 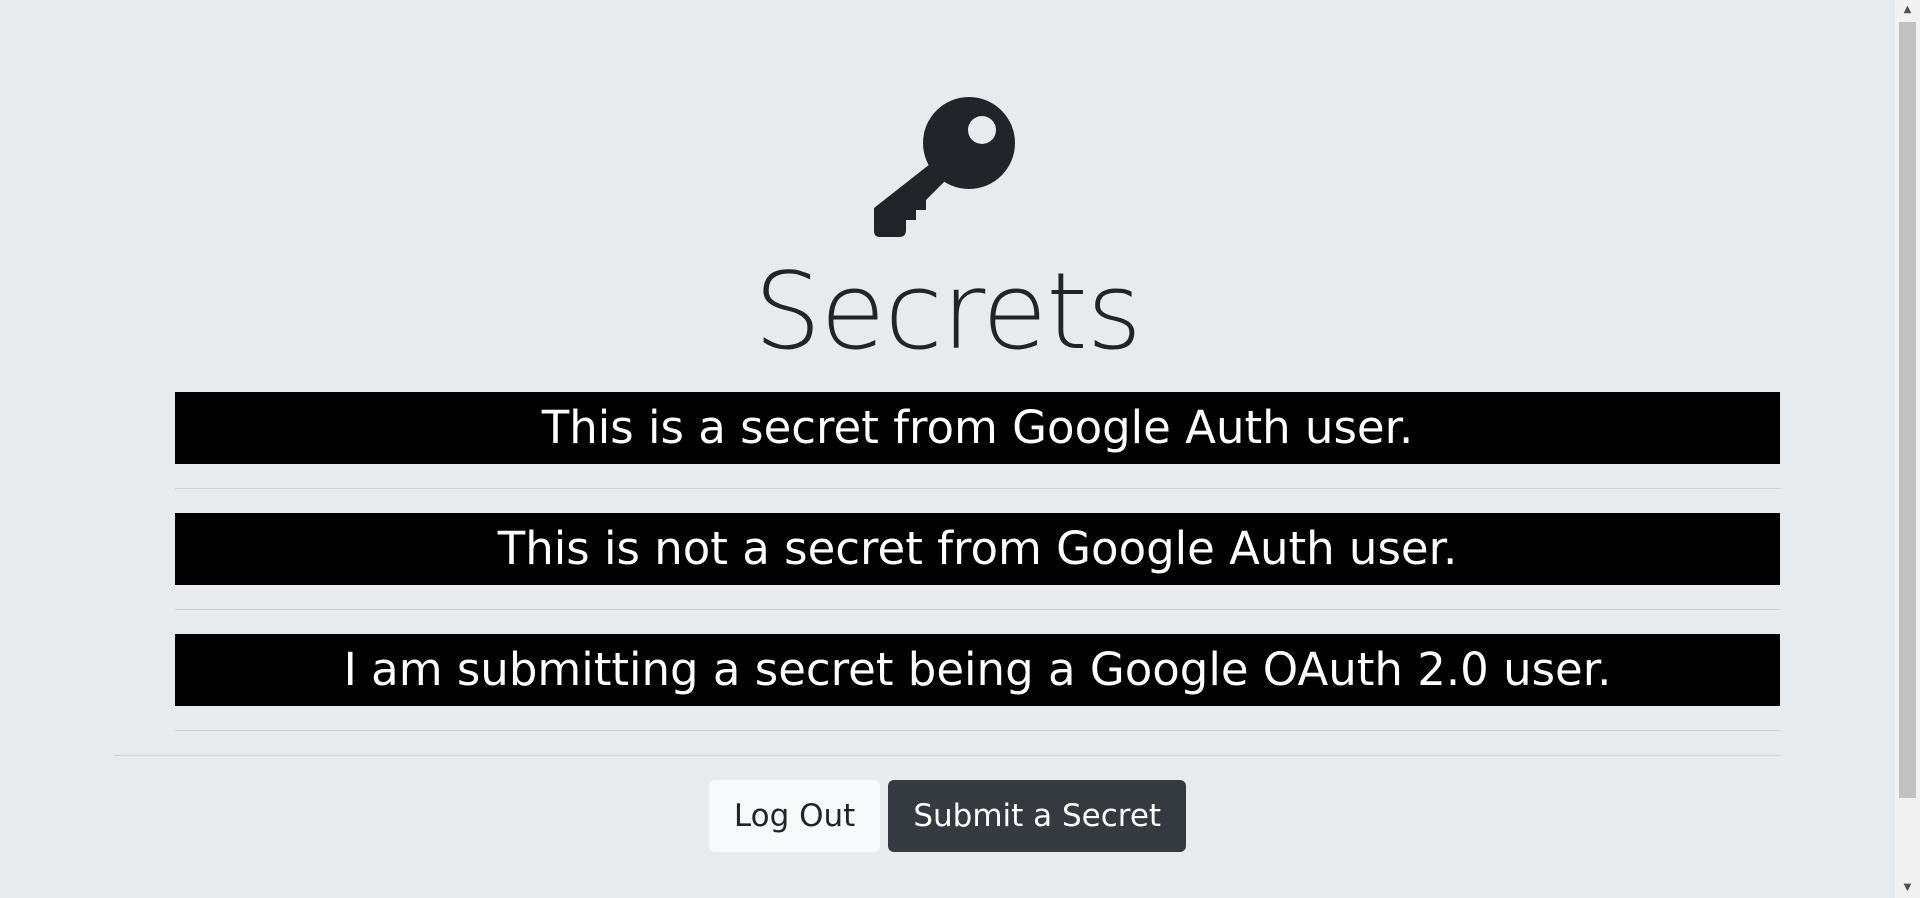 I want to click on submit-secret-button: Submit a Secret, so click(x=1037, y=816).